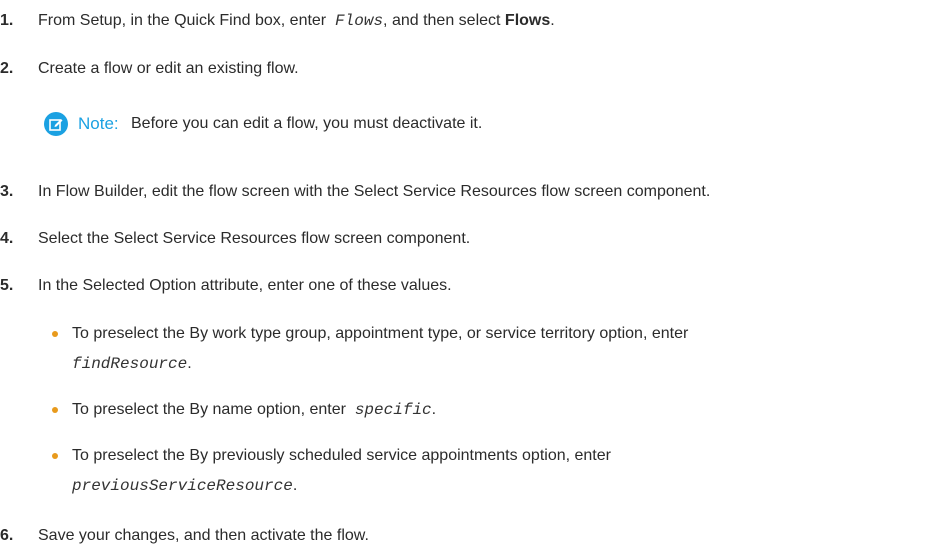 The width and height of the screenshot is (951, 560). I want to click on bullet-pre: To preselect the By name option, enter, so click(209, 409).